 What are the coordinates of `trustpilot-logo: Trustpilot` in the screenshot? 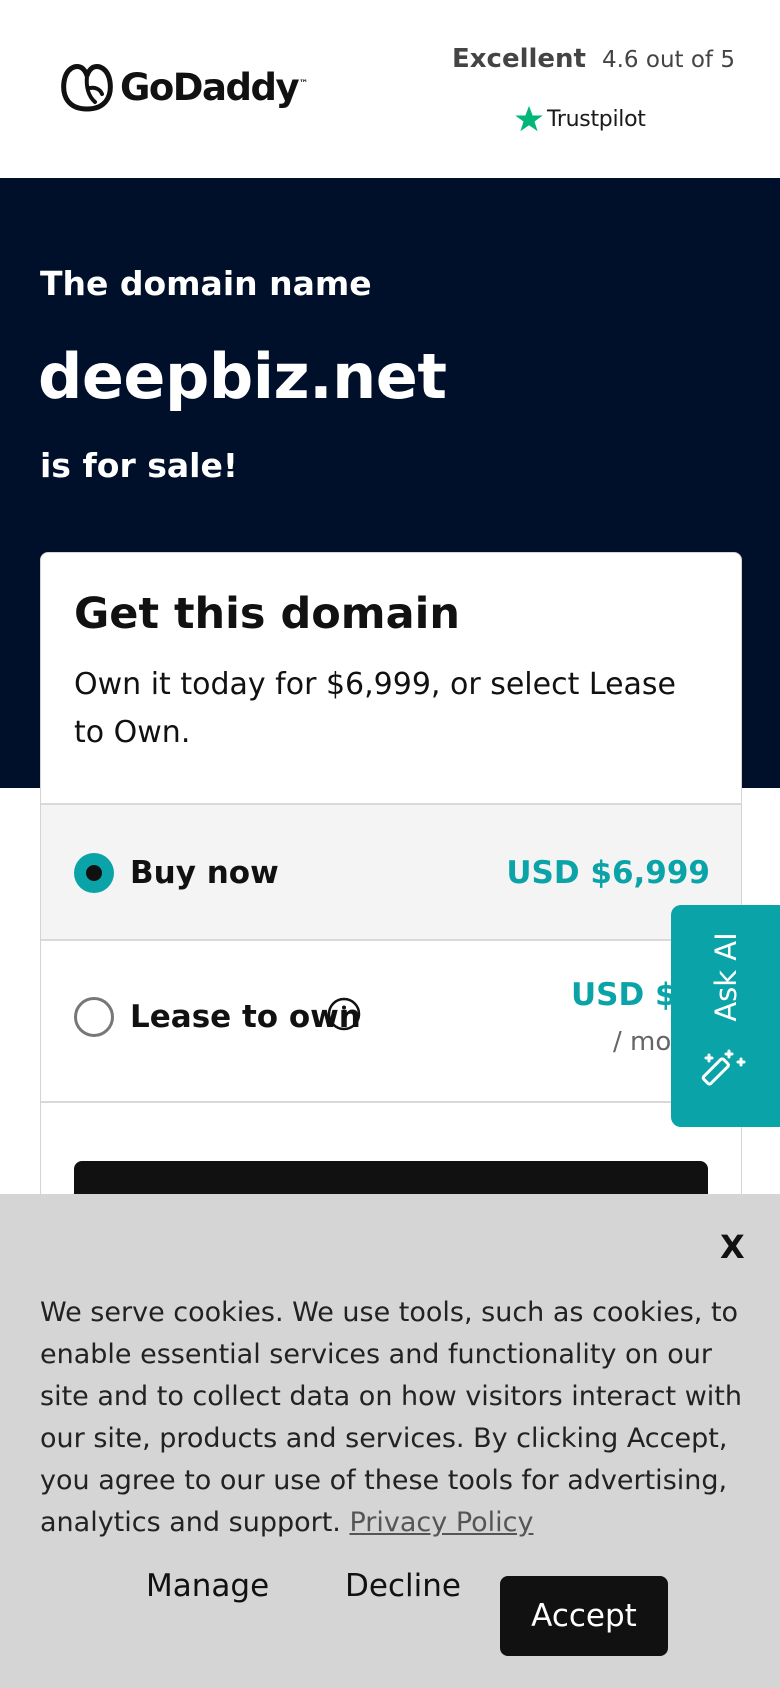 It's located at (580, 119).